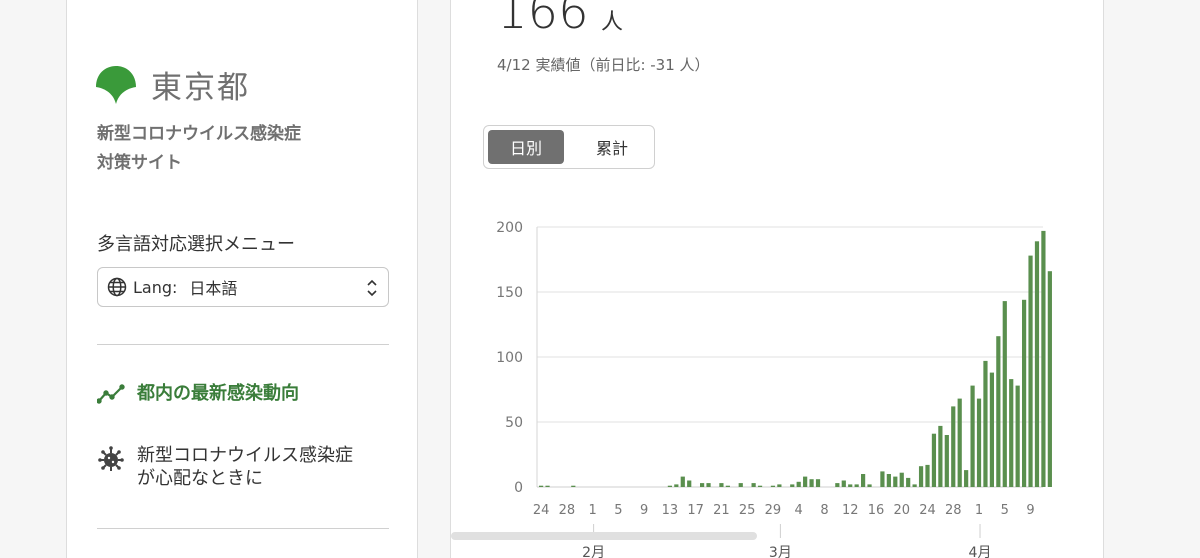  Describe the element at coordinates (799, 510) in the screenshot. I see `x-tick-label: 4` at that location.